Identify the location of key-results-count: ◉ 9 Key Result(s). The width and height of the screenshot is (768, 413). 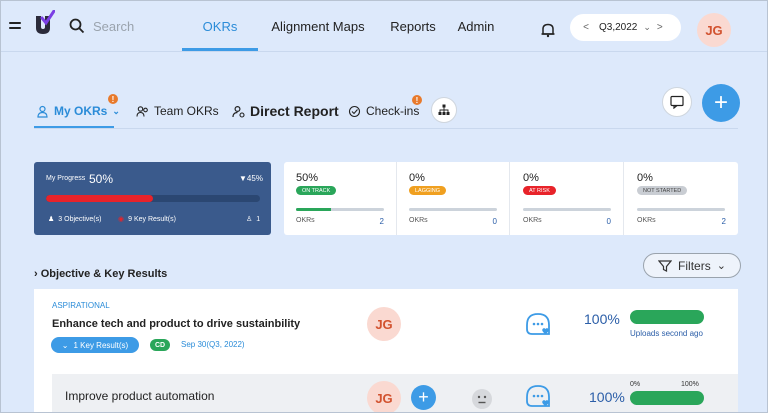
(147, 219).